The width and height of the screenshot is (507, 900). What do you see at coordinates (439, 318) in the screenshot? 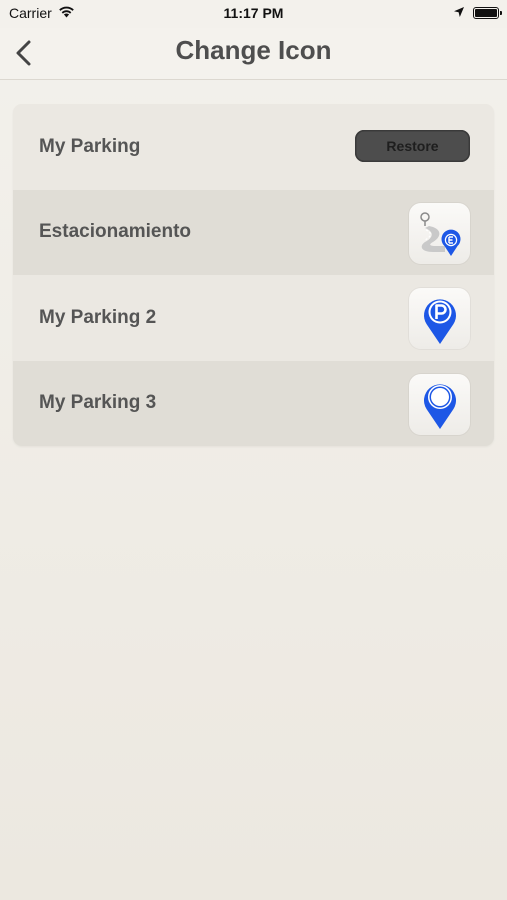
I see `pin-p-icon` at bounding box center [439, 318].